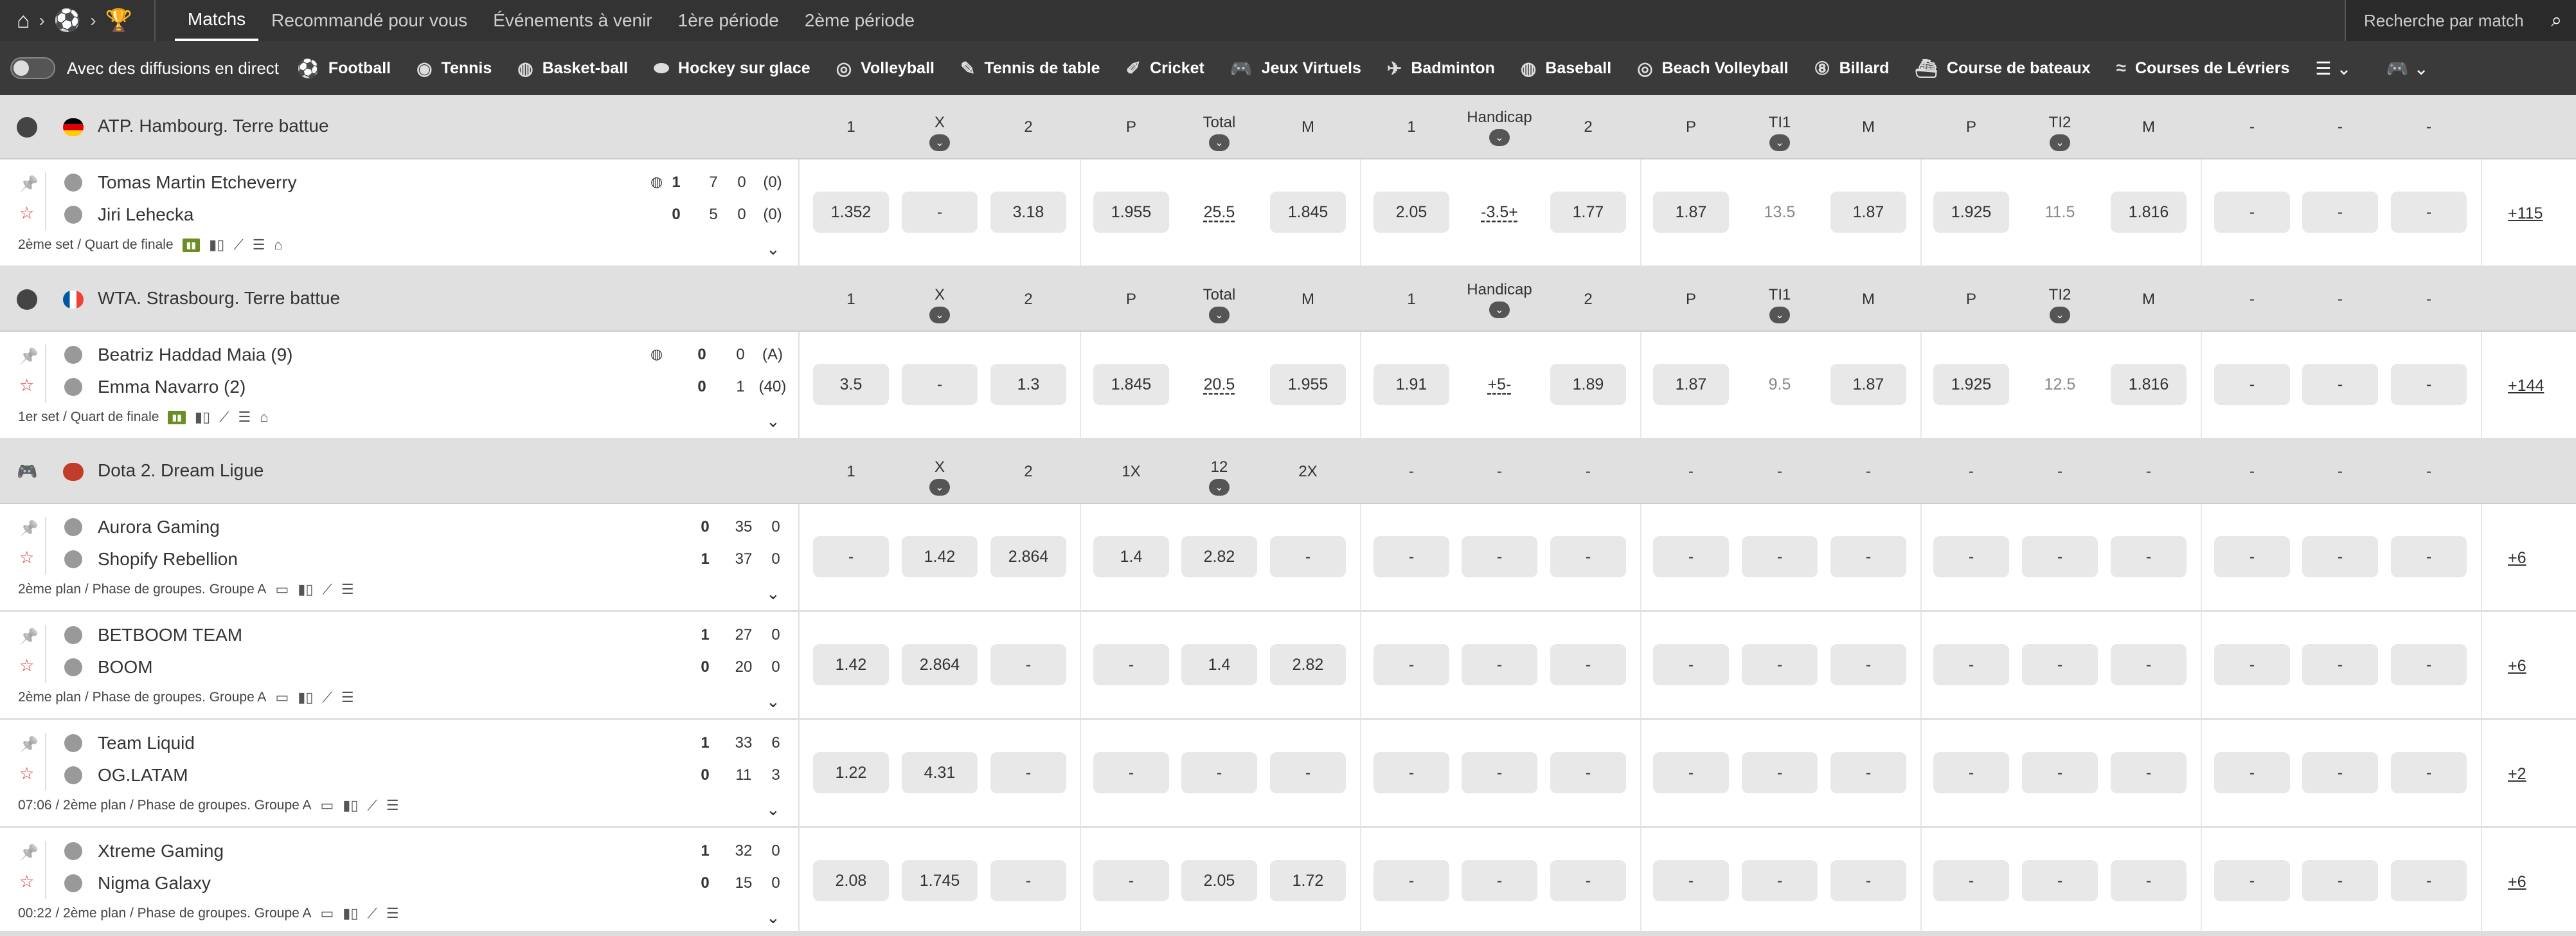  Describe the element at coordinates (1566, 68) in the screenshot. I see `sport-baseball: ◍ Baseball` at that location.